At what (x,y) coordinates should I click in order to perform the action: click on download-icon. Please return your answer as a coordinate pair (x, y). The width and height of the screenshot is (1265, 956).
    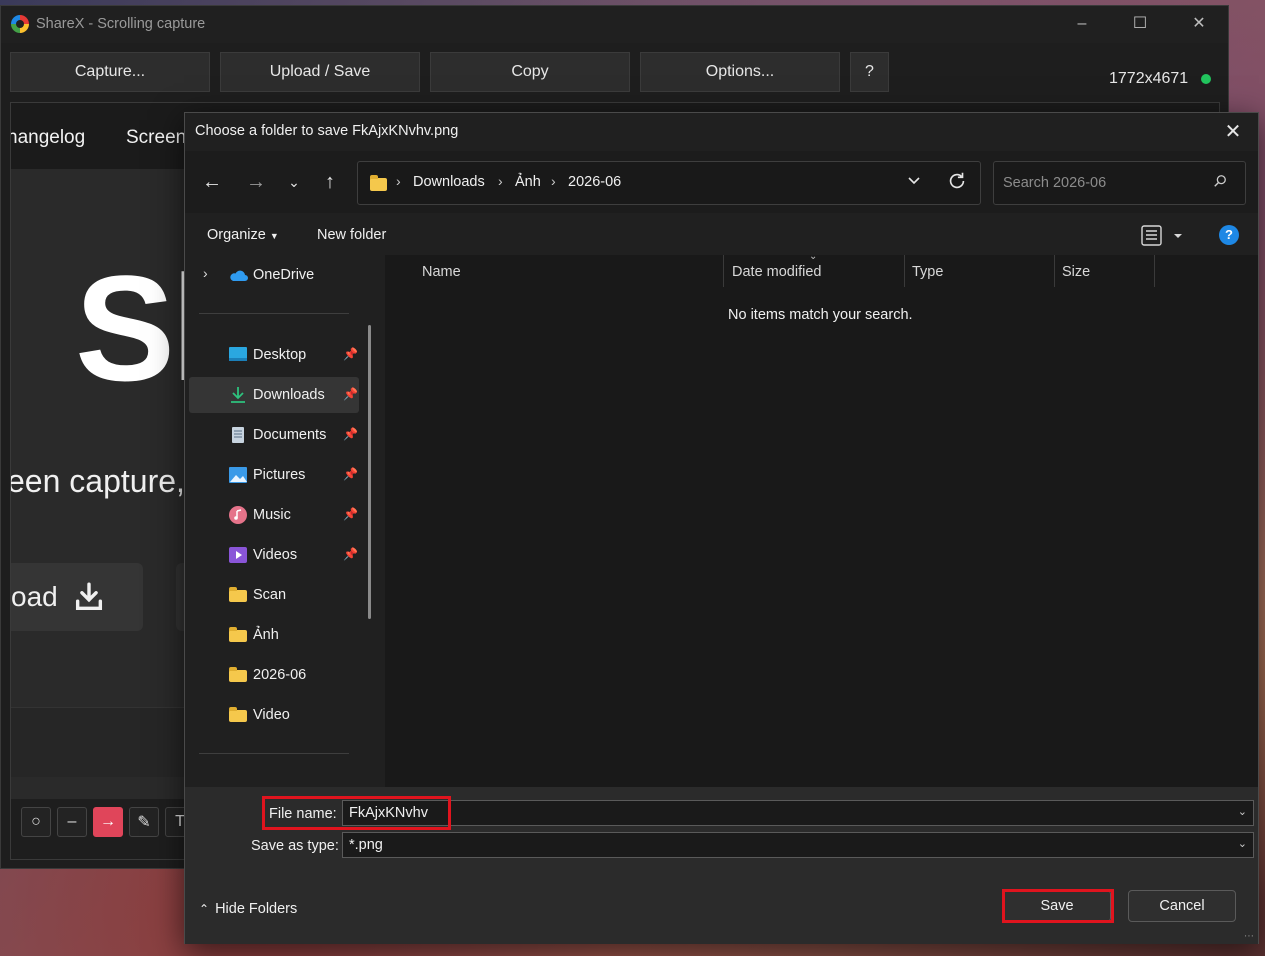
    Looking at the image, I should click on (88, 596).